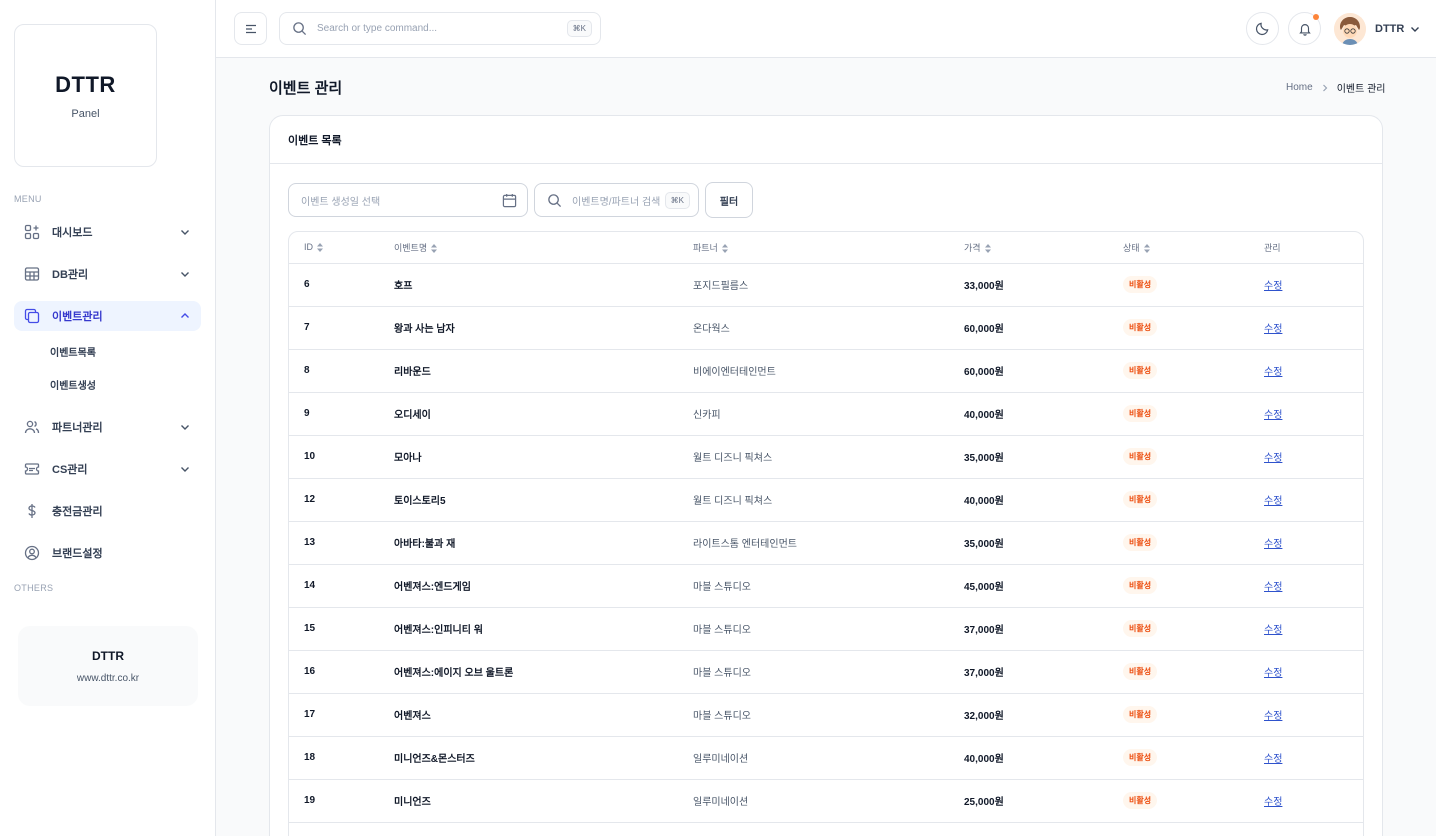 This screenshot has height=836, width=1436. What do you see at coordinates (341, 715) in the screenshot?
I see `cell-id: 17` at bounding box center [341, 715].